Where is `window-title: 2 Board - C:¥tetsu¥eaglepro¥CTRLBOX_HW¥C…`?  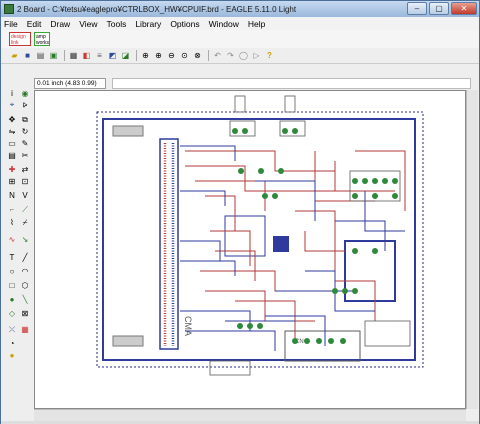 window-title: 2 Board - C:¥tetsu¥eaglepro¥CTRLBOX_HW¥C… is located at coordinates (157, 9).